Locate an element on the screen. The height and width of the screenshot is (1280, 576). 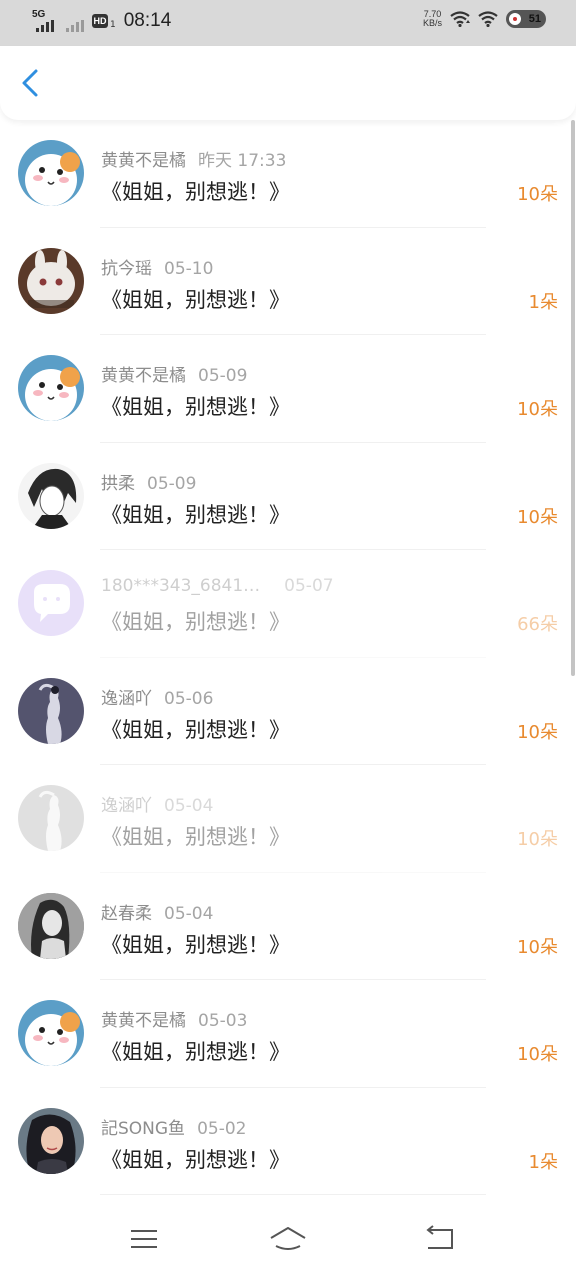
list-item: 180***343_6841… 05-07 《姐姐，别想逃！》 66朵 is located at coordinates (288, 604).